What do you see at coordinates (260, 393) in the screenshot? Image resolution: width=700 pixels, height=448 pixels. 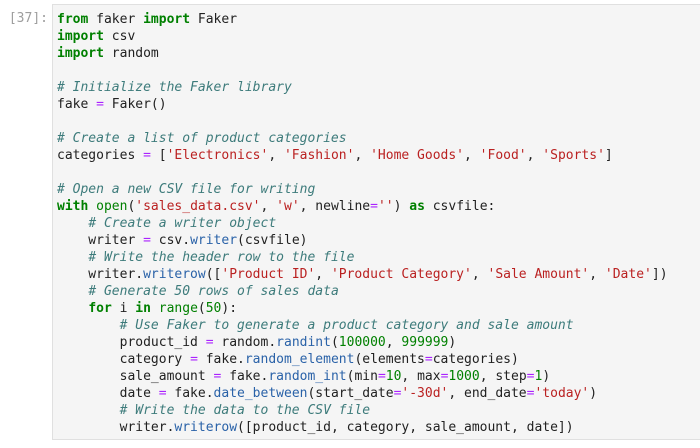 I see `property: date_between` at bounding box center [260, 393].